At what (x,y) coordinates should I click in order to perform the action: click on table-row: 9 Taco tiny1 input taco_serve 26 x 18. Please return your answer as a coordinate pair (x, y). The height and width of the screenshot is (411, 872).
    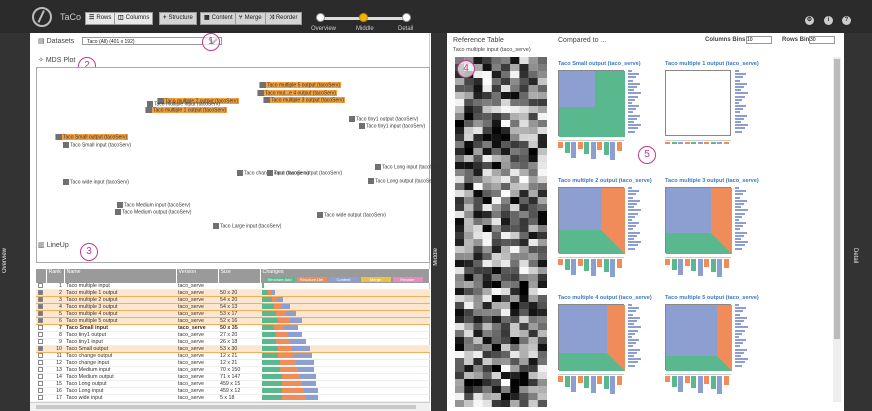
    Looking at the image, I should click on (233, 342).